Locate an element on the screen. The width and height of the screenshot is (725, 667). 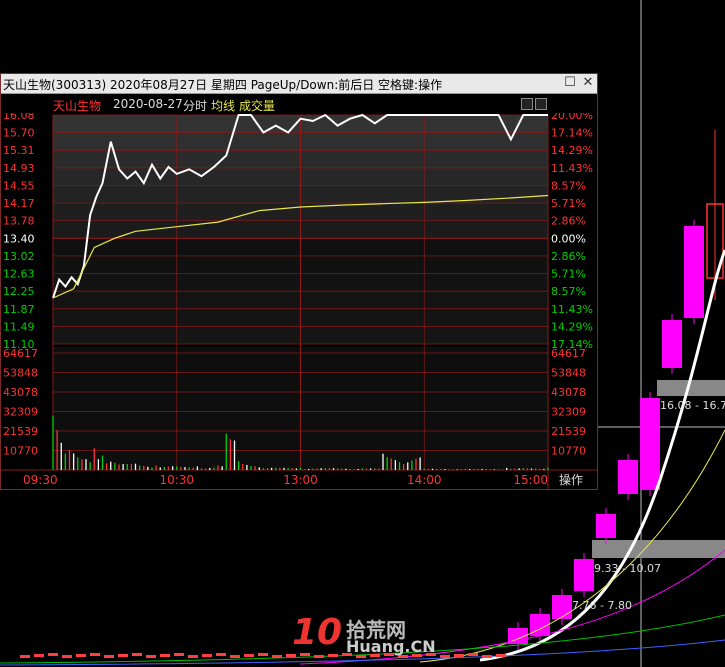
price-tick-label: 14.55 is located at coordinates (19, 185).